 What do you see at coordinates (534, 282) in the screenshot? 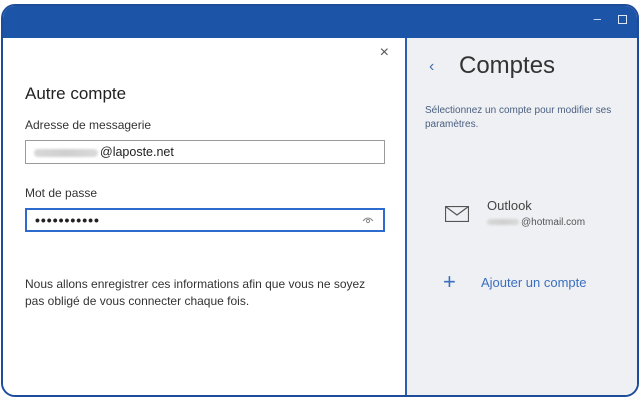
I see `add-account-label: Ajouter un compte` at bounding box center [534, 282].